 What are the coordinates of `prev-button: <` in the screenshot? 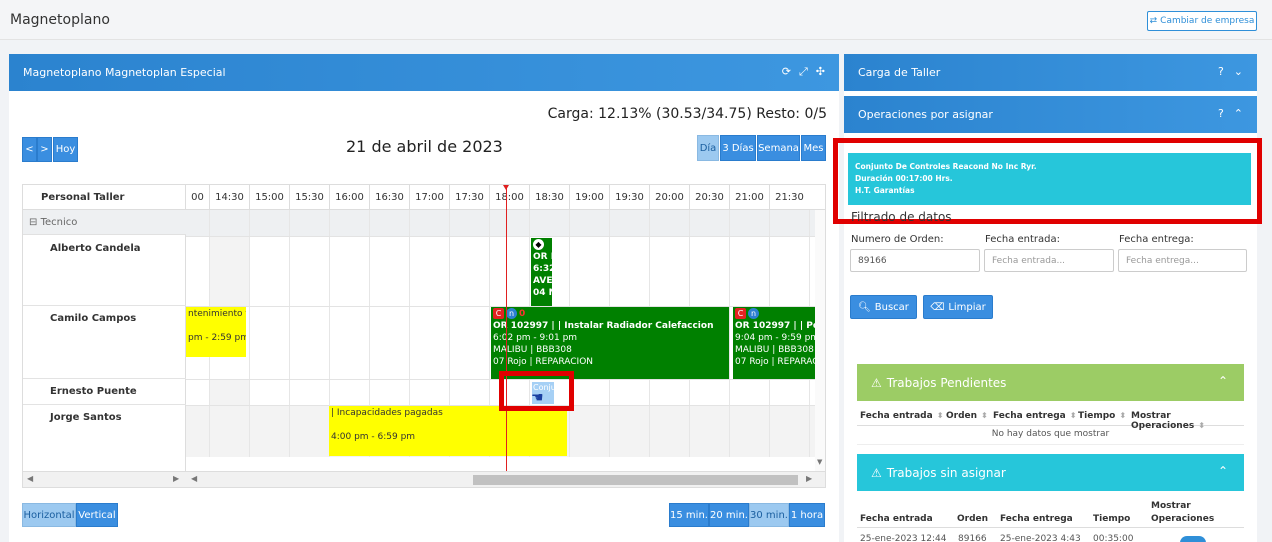 It's located at (29, 149).